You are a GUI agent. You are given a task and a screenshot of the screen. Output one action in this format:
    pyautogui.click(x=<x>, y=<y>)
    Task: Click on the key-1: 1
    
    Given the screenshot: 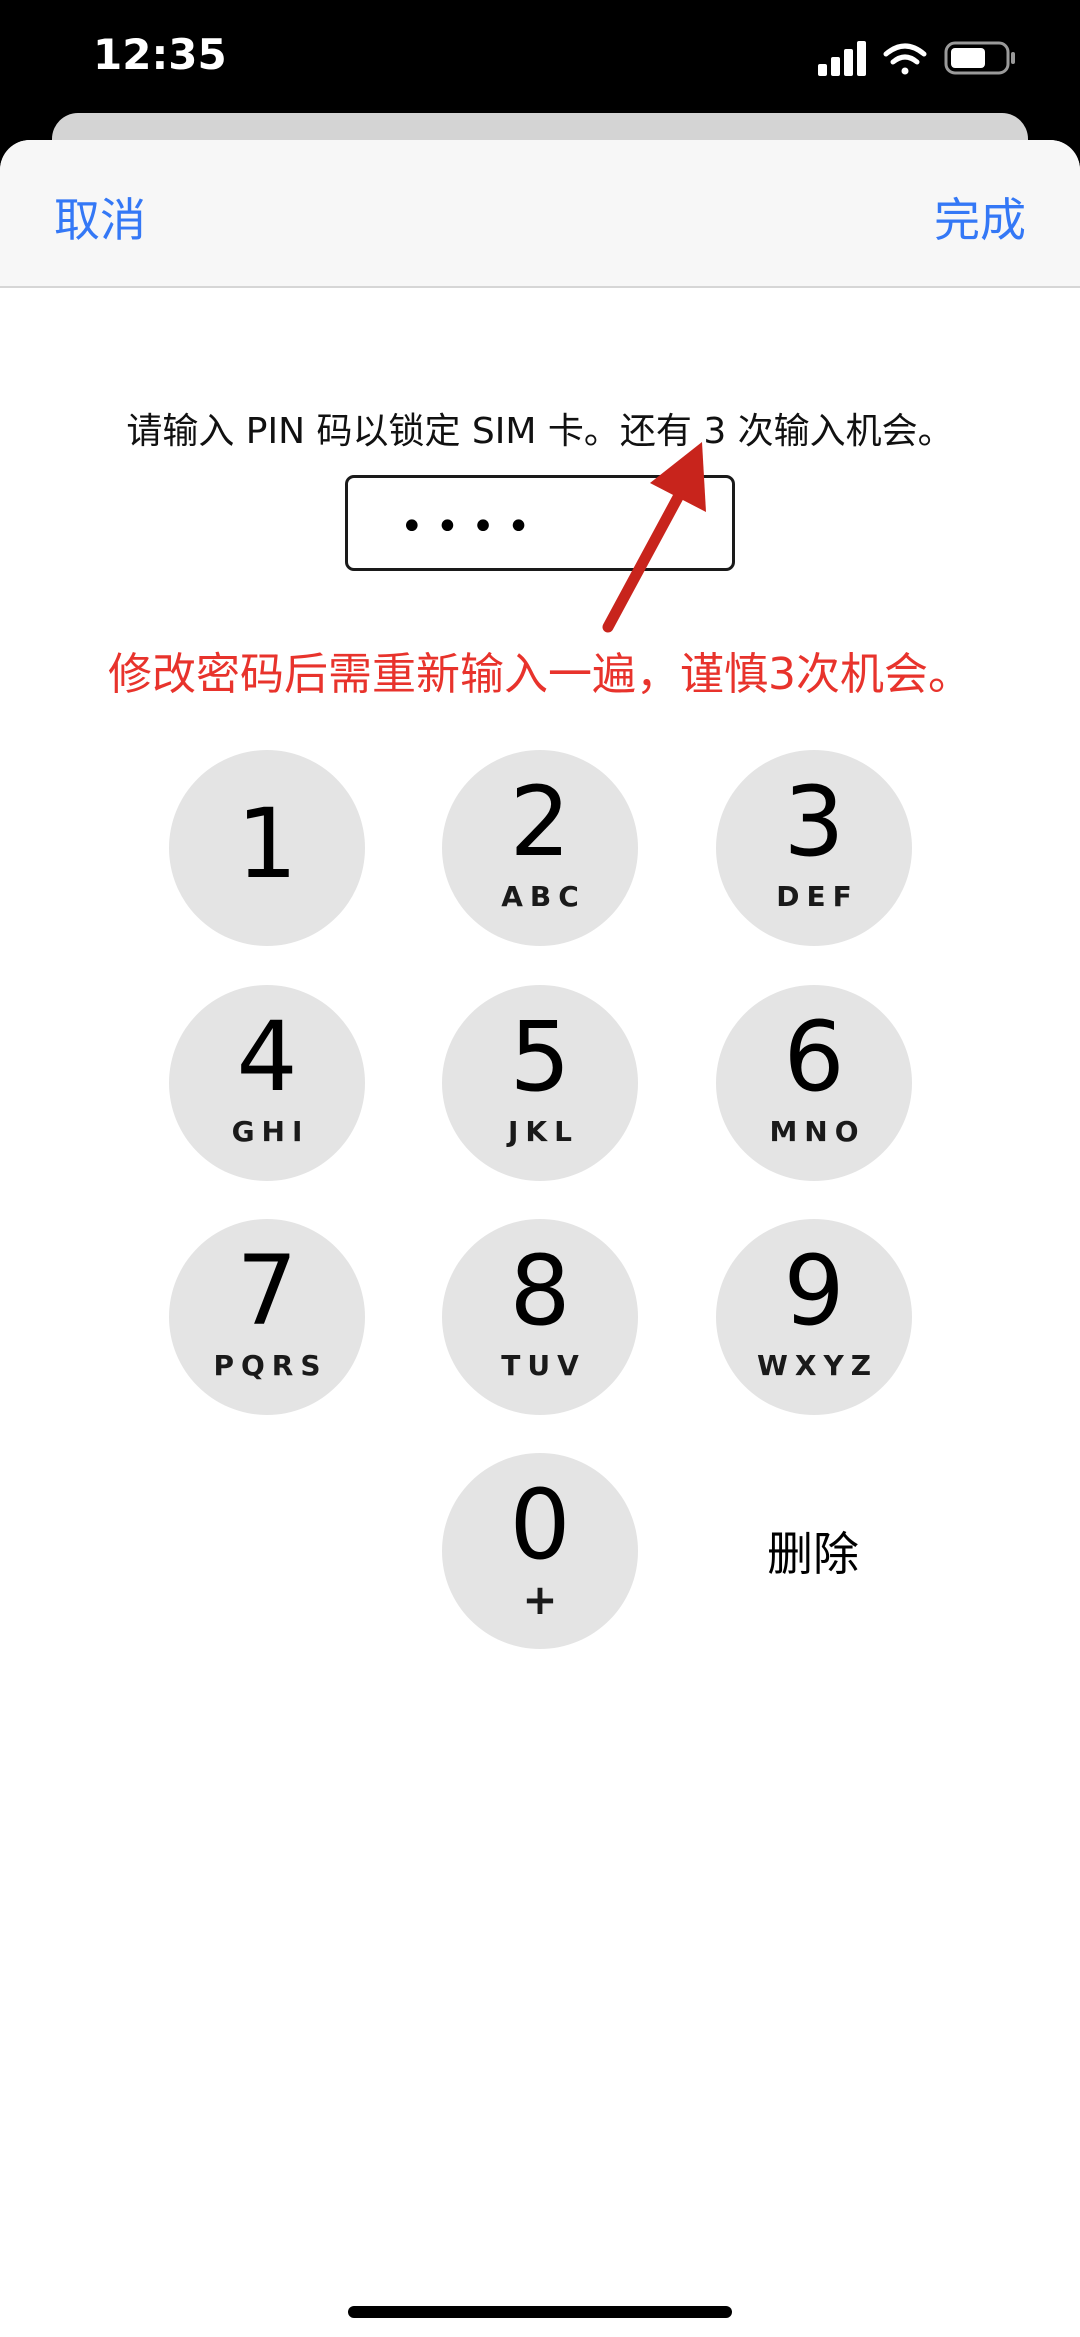 What is the action you would take?
    pyautogui.click(x=267, y=848)
    